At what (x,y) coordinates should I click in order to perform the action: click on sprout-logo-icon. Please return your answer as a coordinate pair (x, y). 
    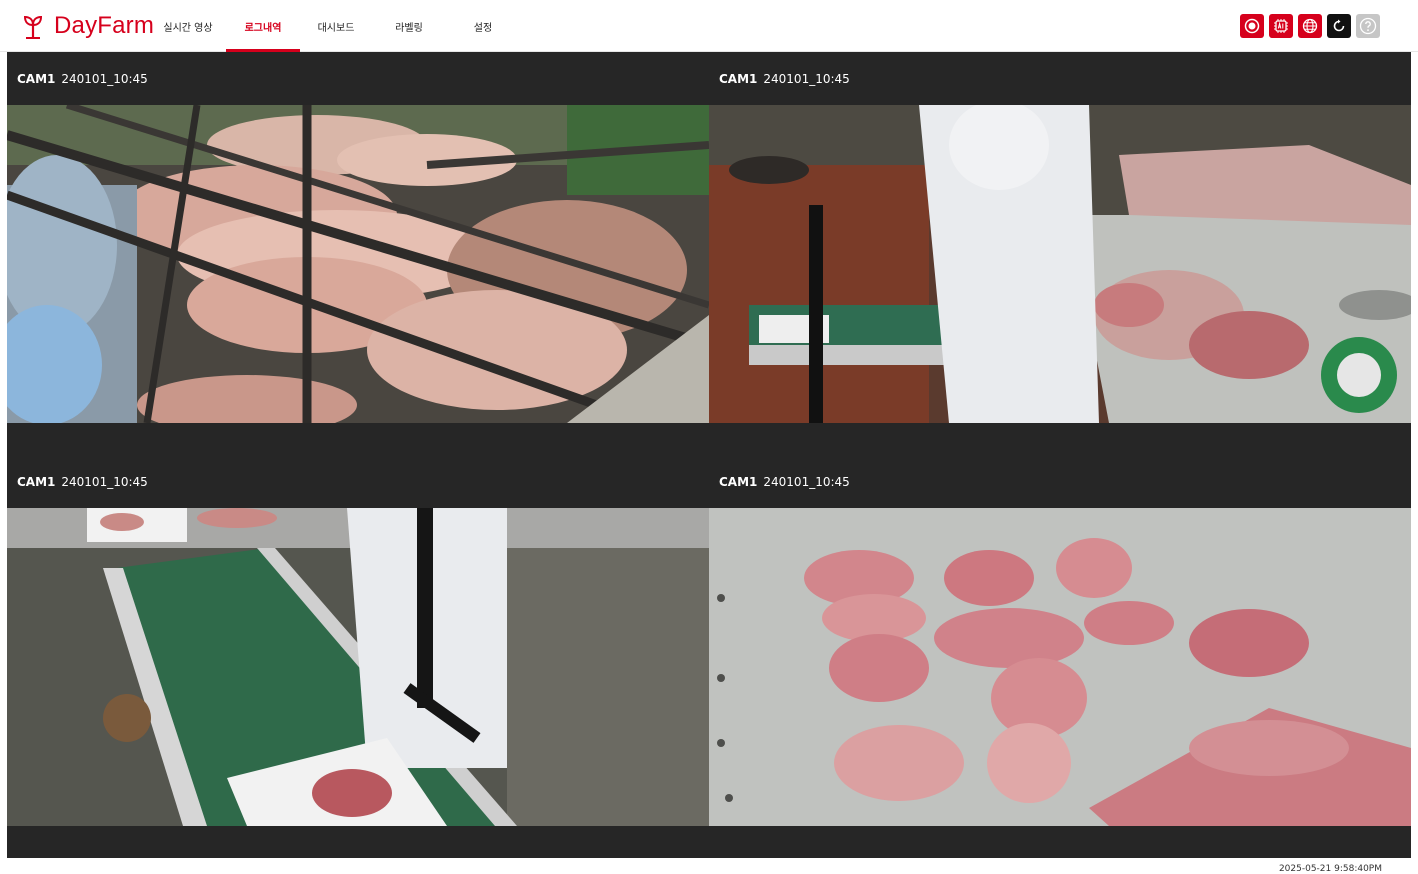
    Looking at the image, I should click on (33, 27).